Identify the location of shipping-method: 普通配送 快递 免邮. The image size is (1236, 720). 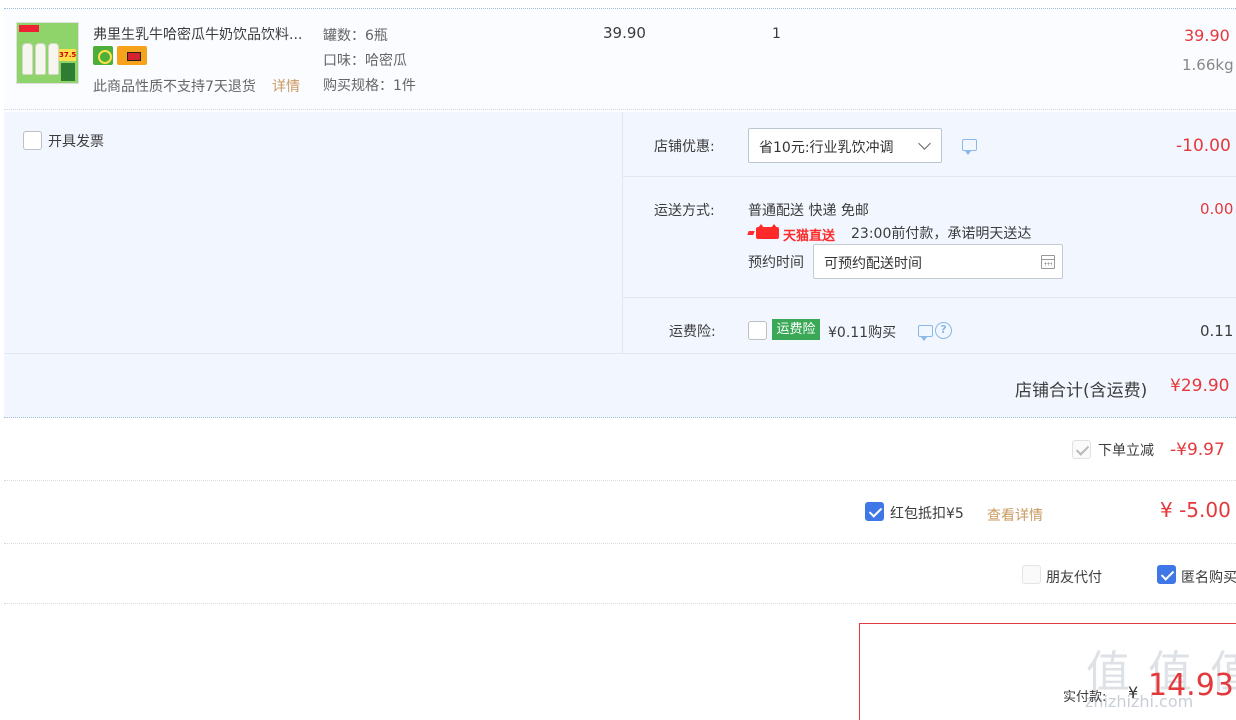
(808, 211).